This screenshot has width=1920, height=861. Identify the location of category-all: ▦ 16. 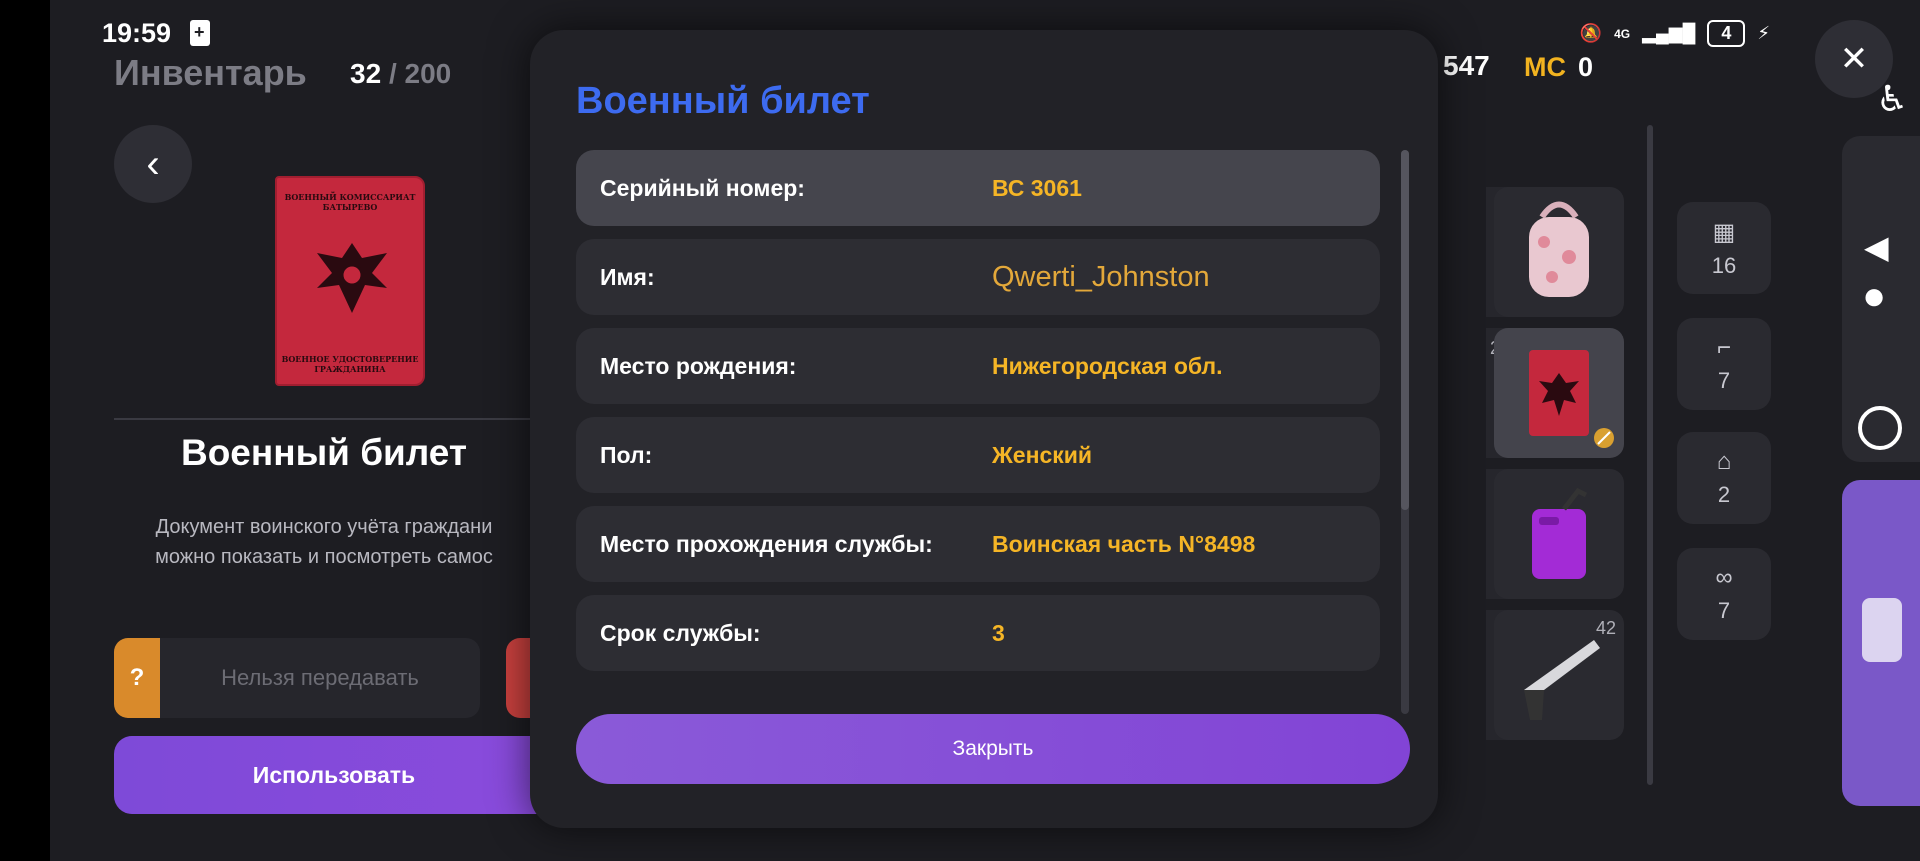
(1724, 248).